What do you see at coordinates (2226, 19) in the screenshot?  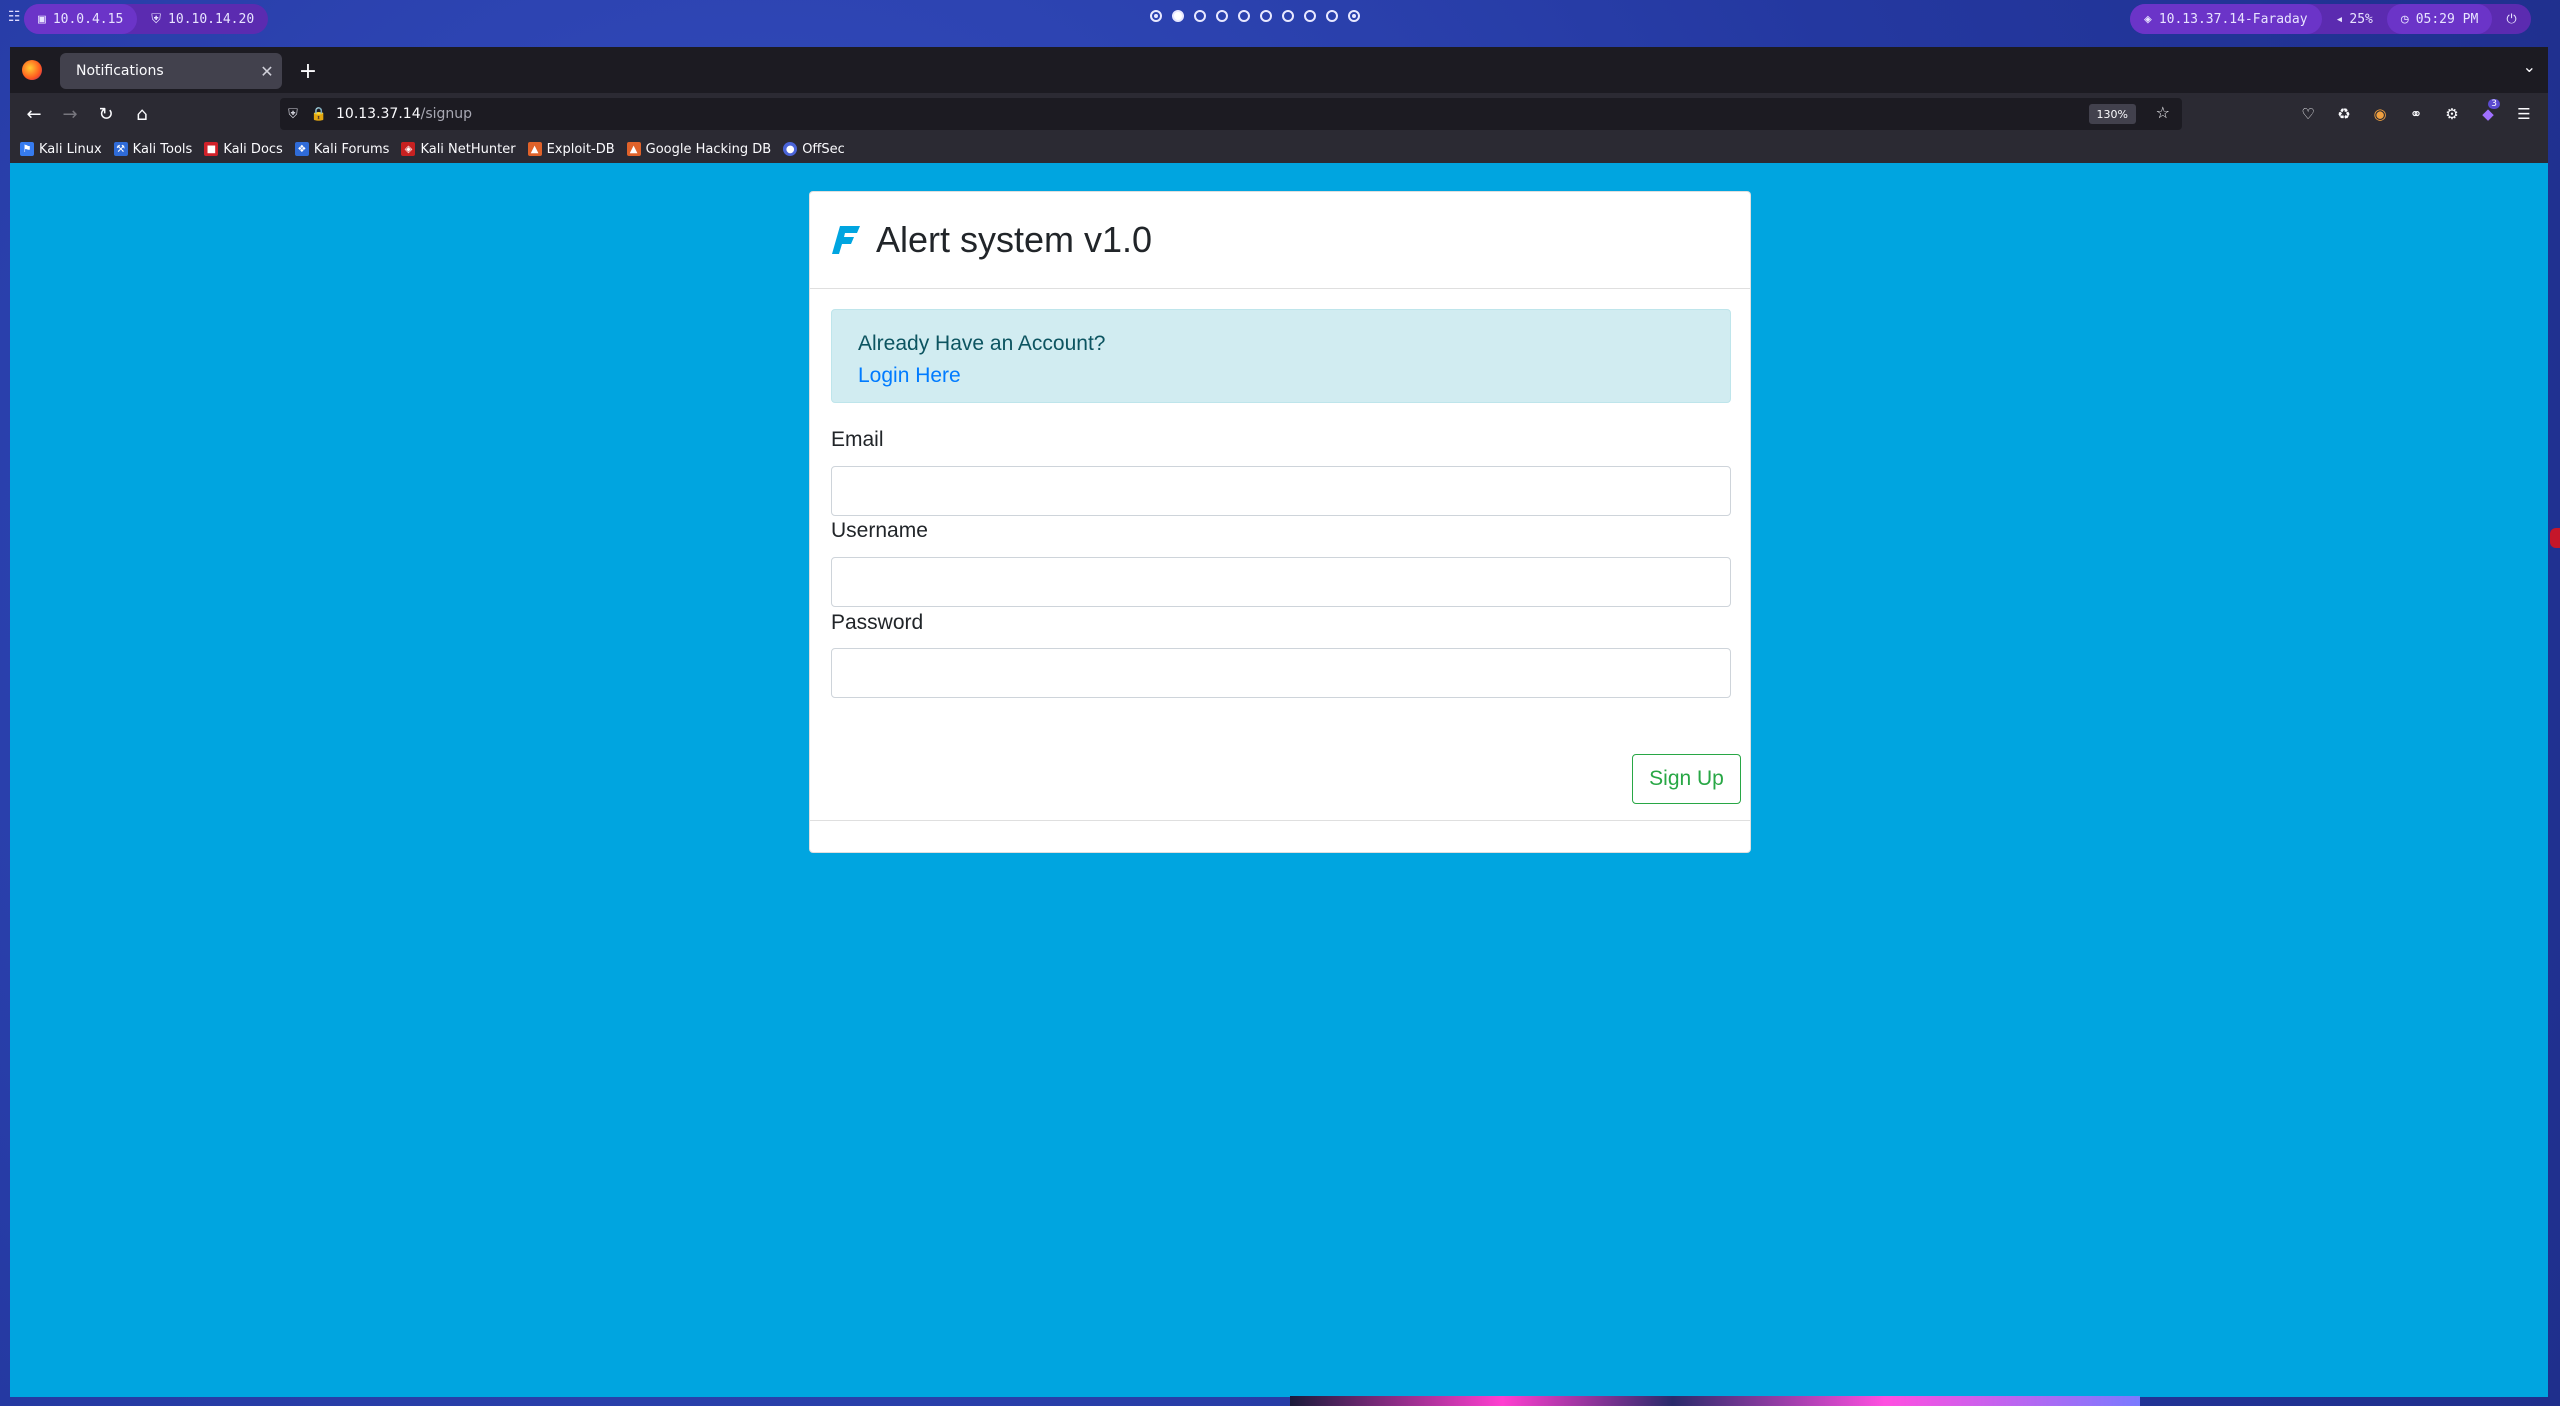 I see `target-indicator: ◈ 10.13.37.14-Faraday` at bounding box center [2226, 19].